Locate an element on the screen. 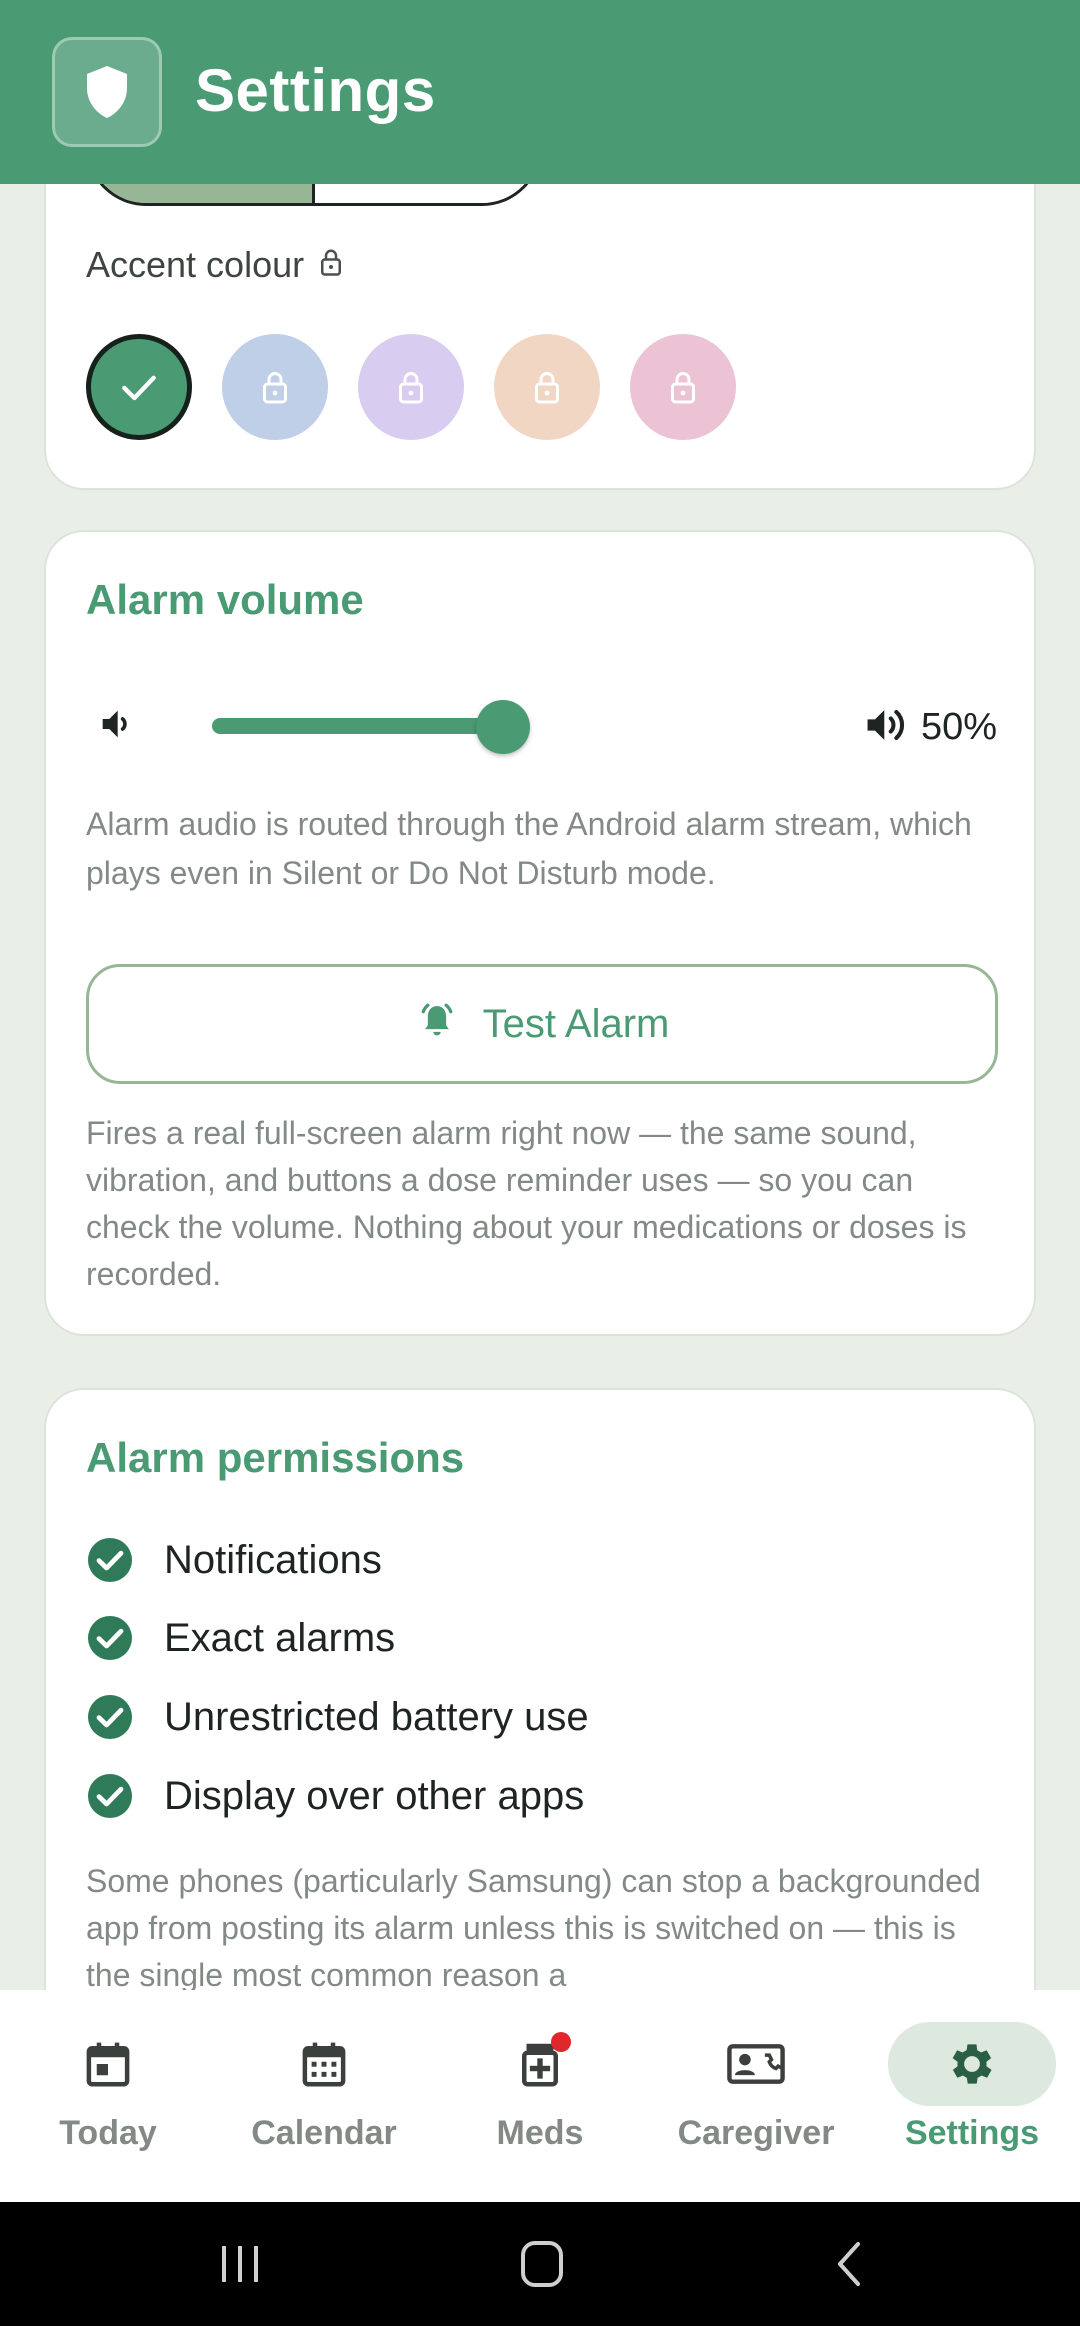  test-alarm-button: Test Alarm is located at coordinates (542, 1024).